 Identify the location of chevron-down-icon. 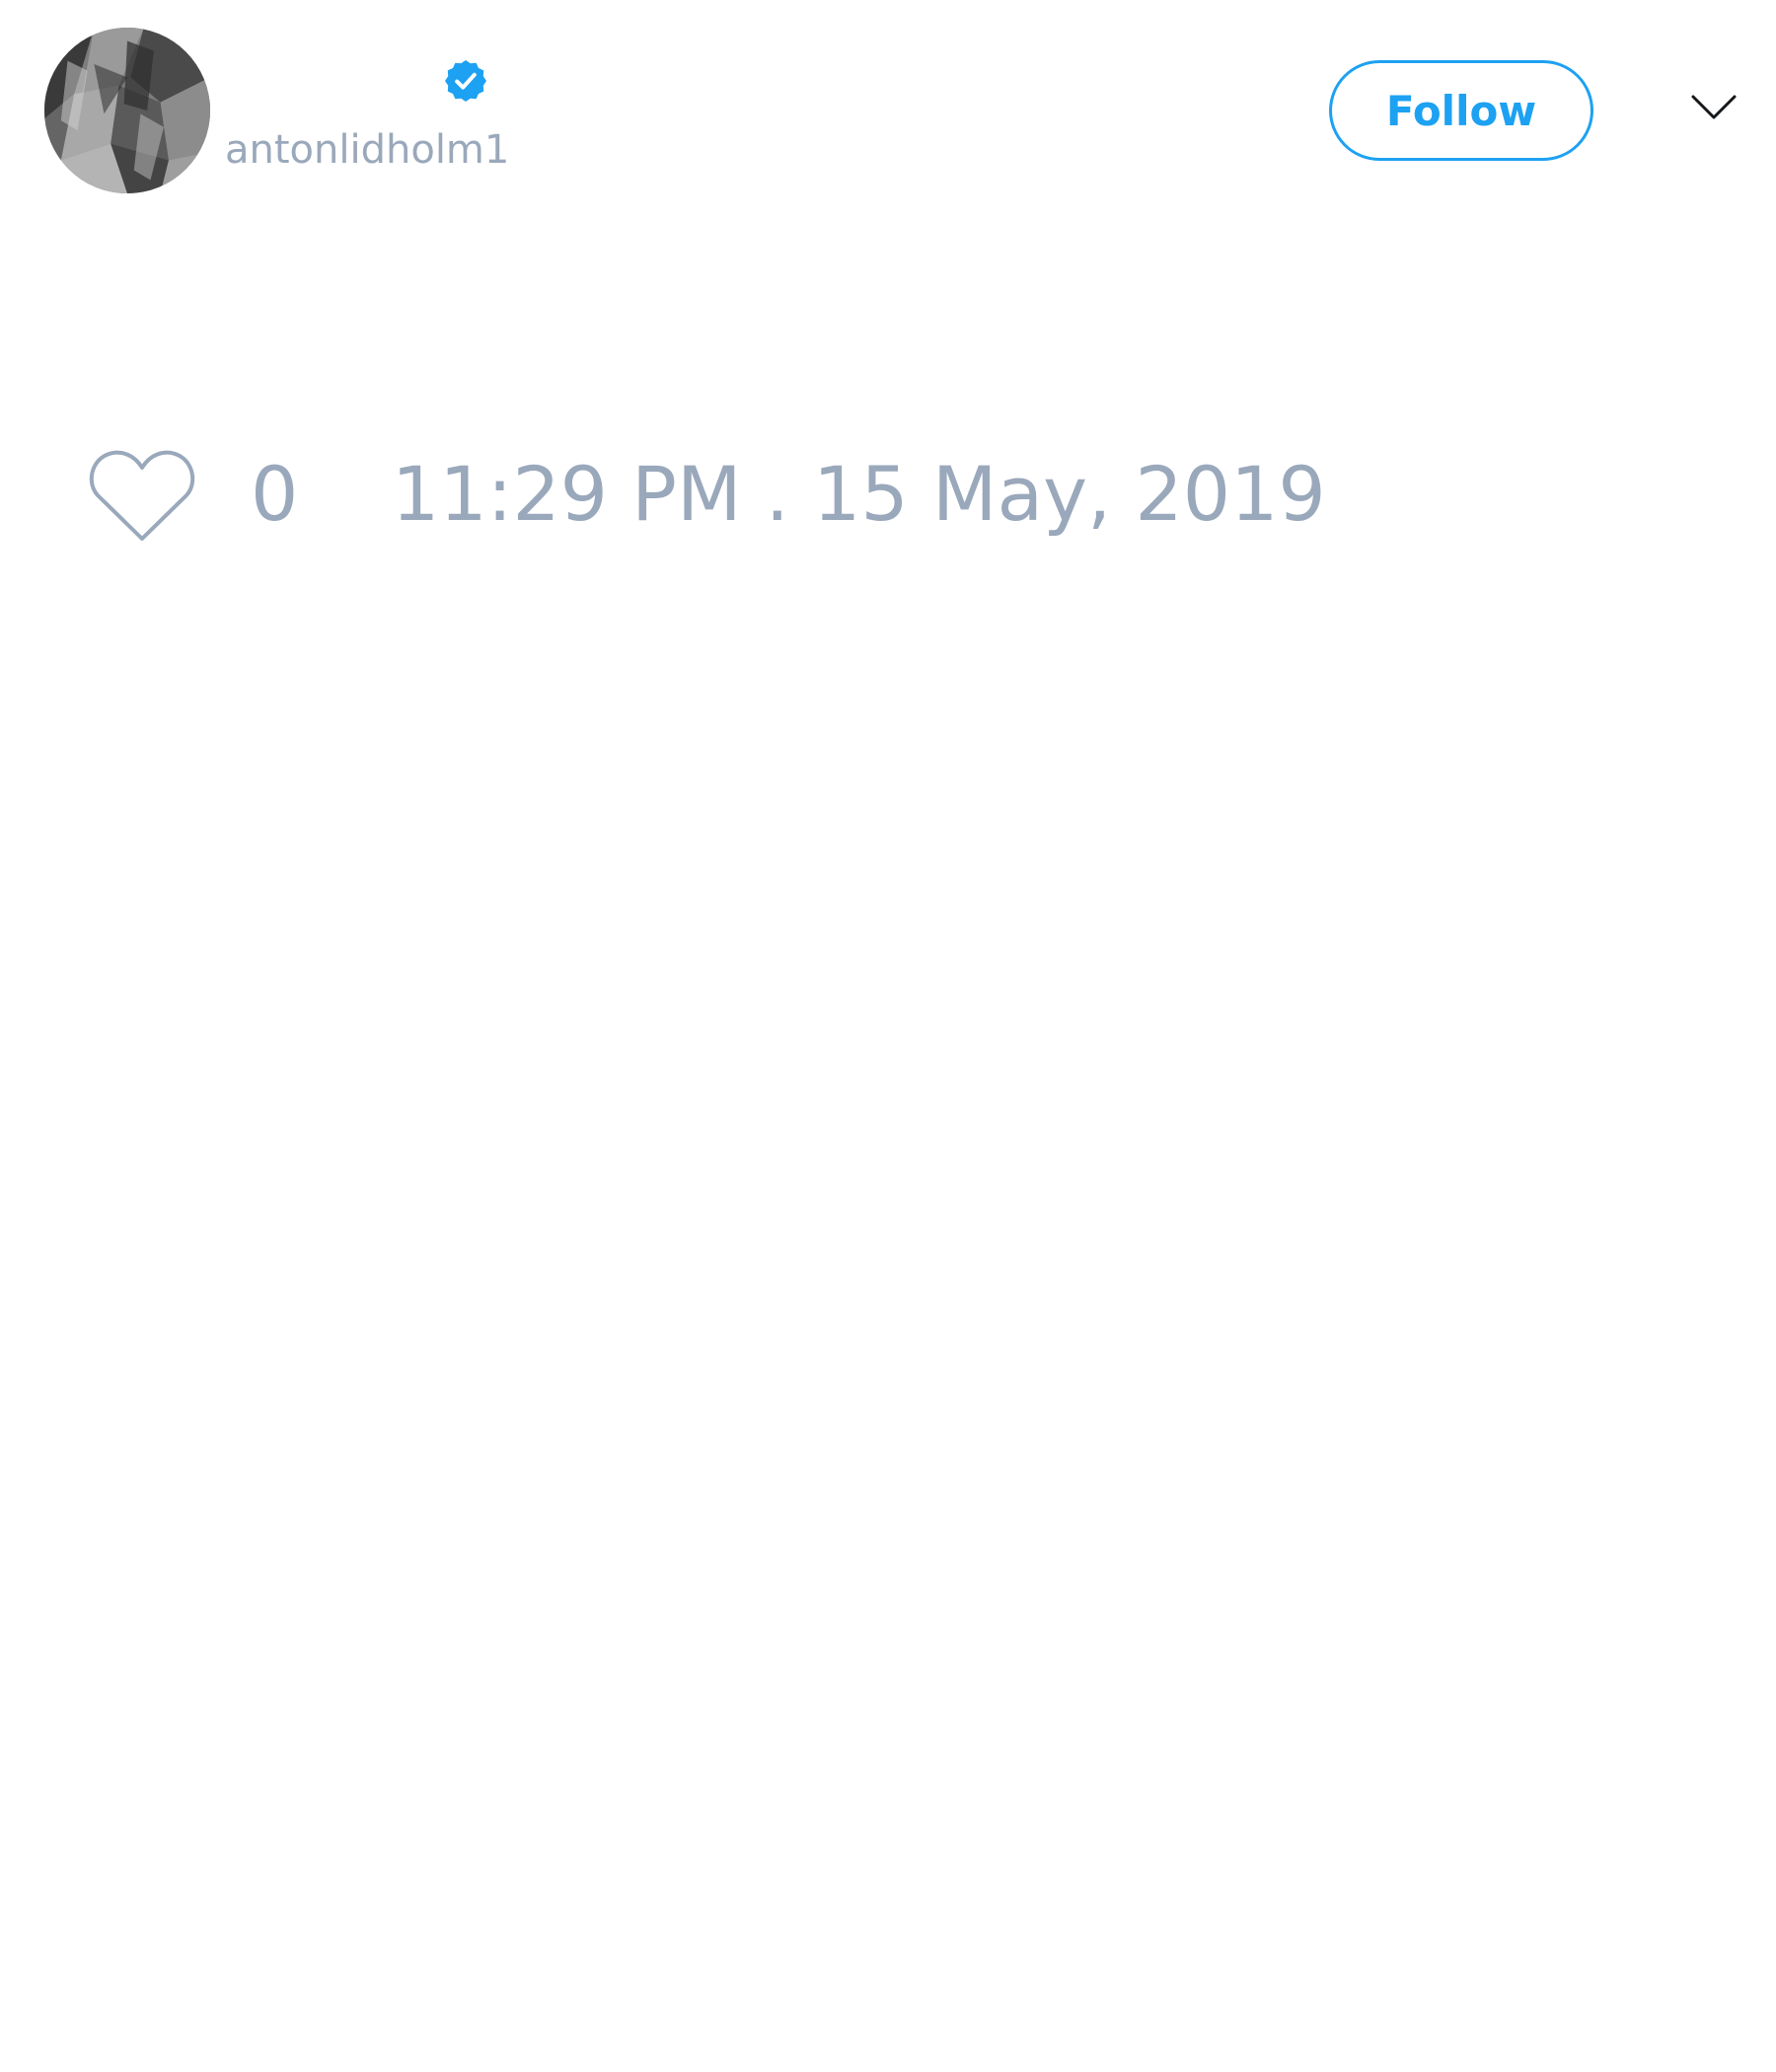
(1714, 108).